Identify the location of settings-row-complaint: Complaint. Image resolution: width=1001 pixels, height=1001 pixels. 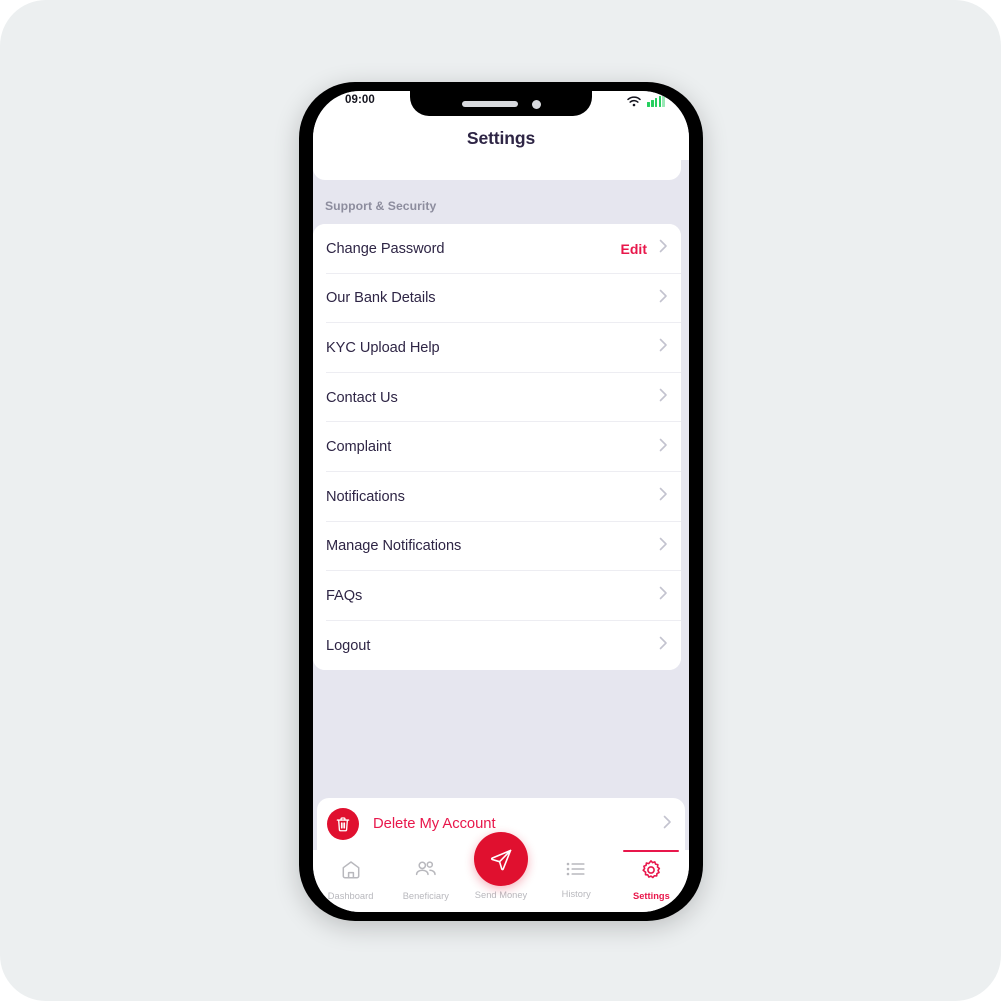
(497, 447).